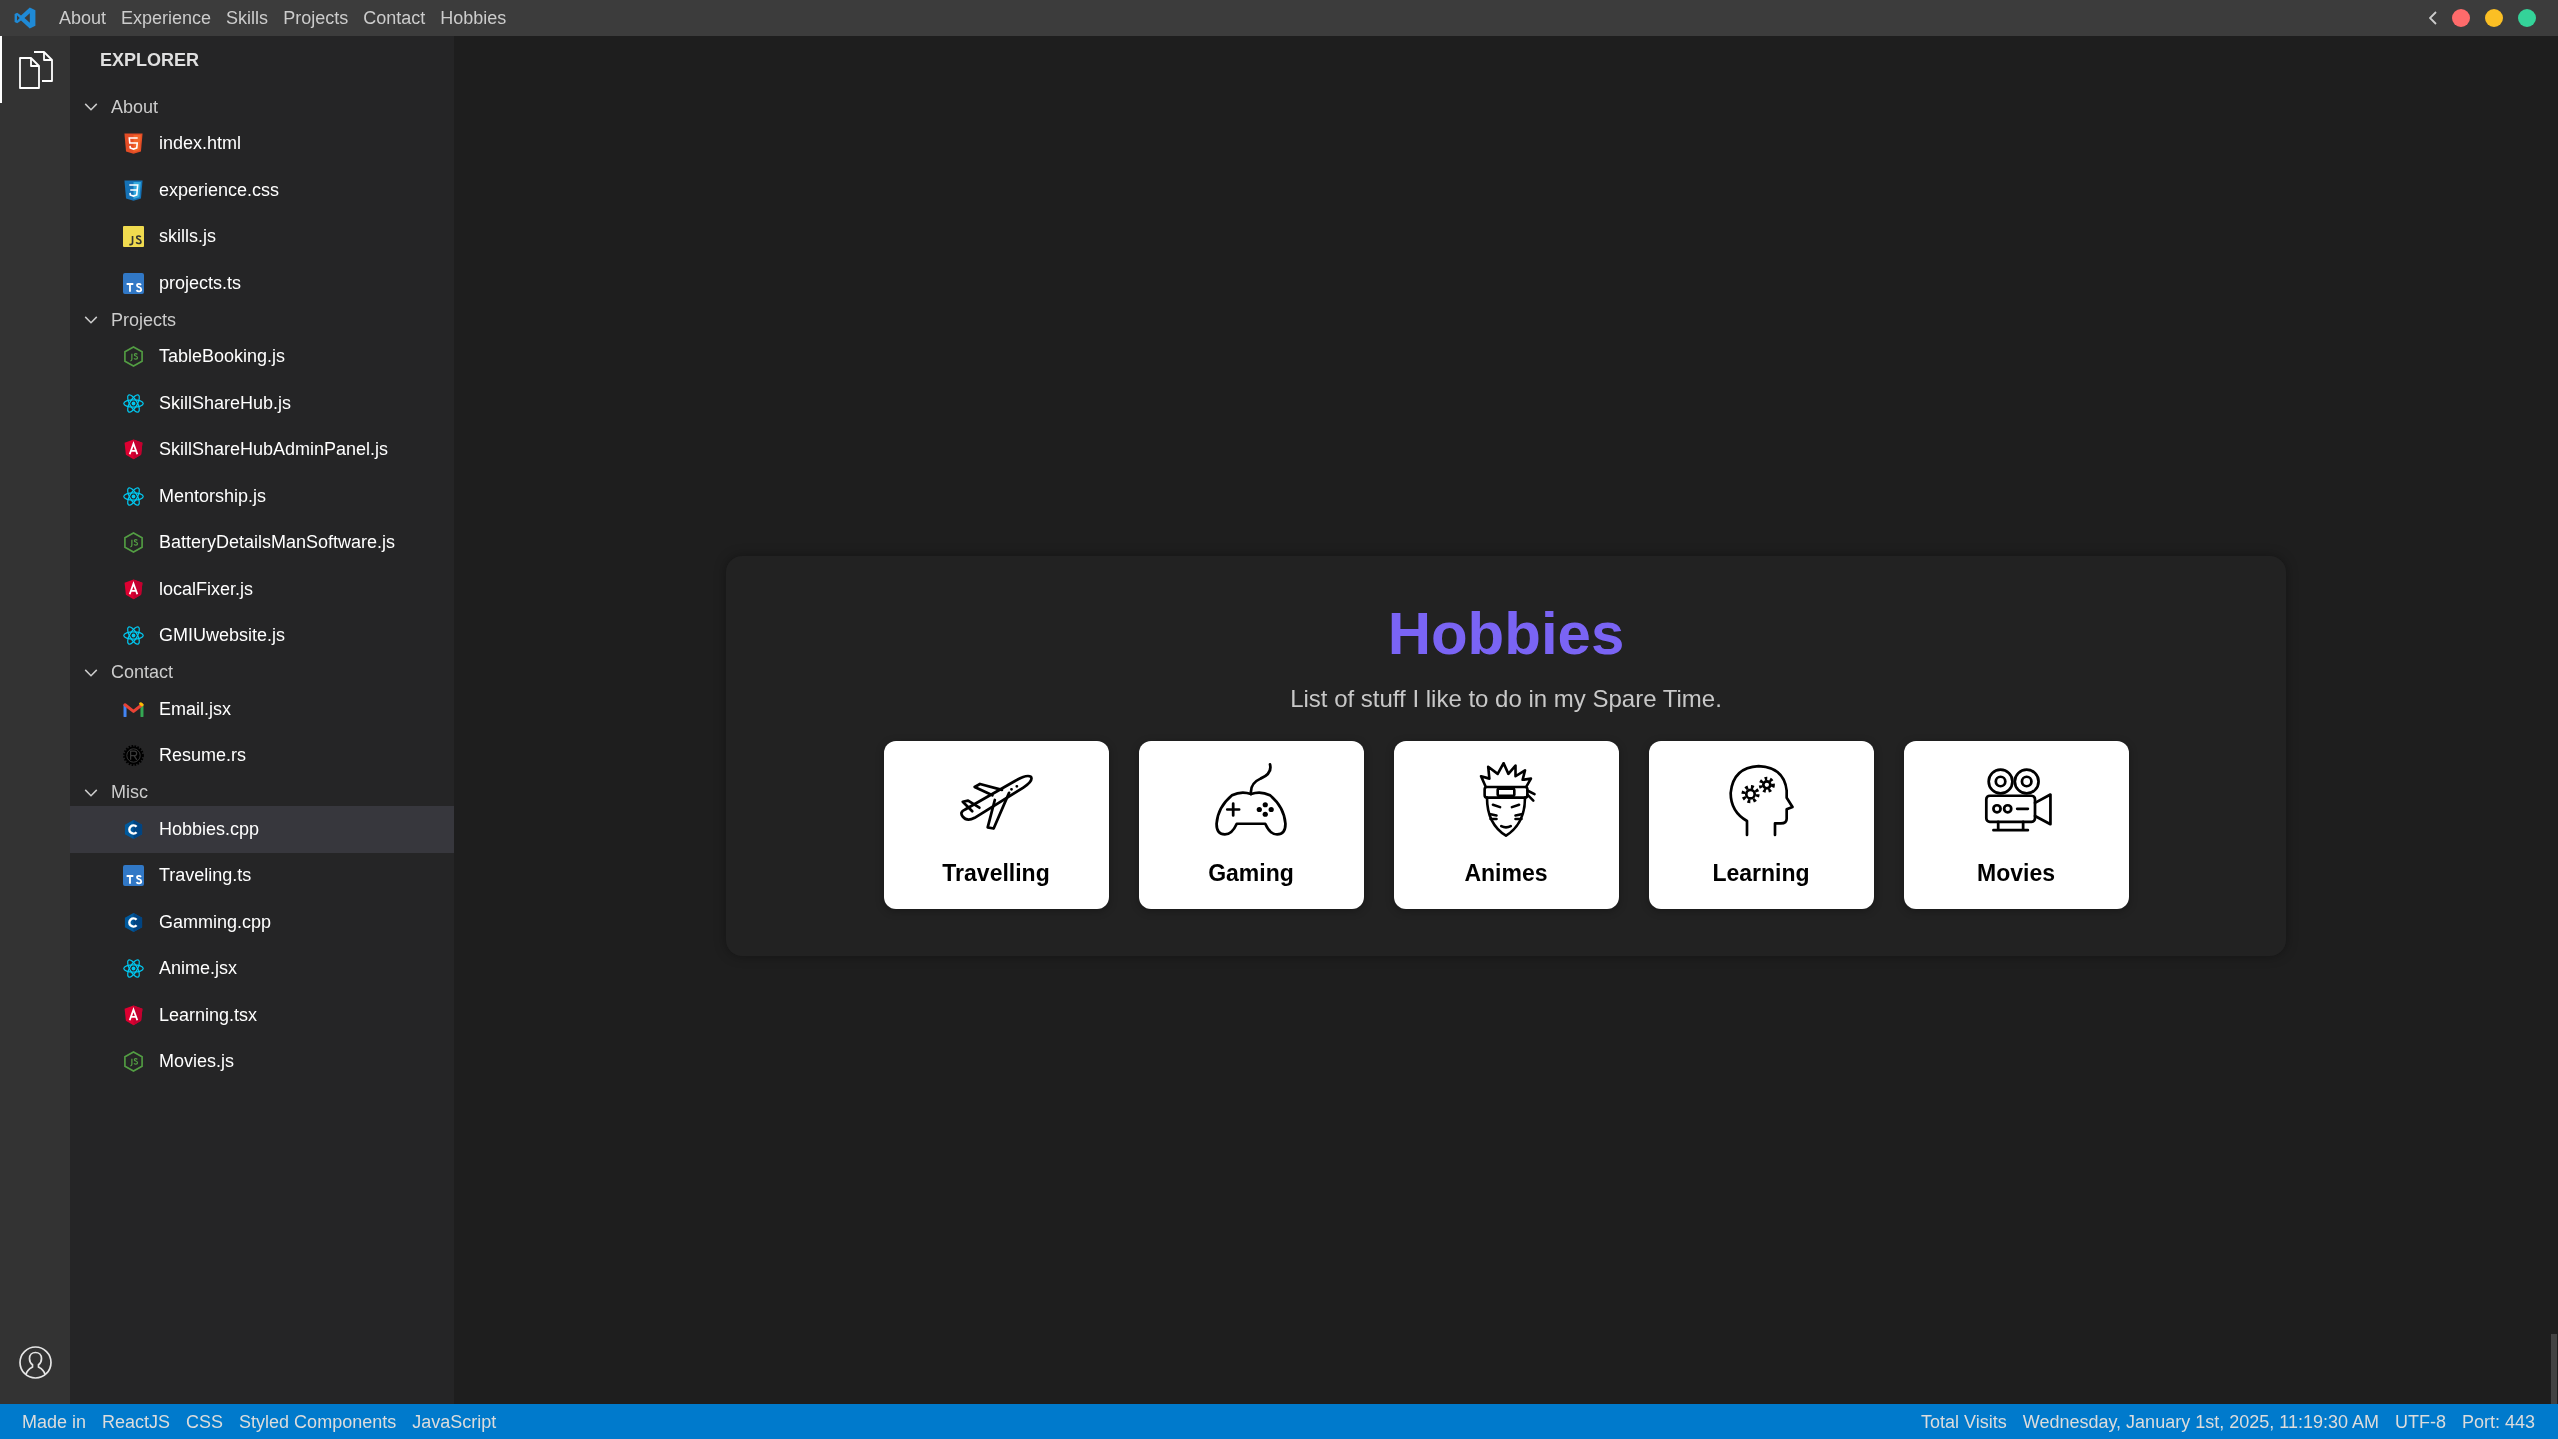 This screenshot has height=1439, width=2558. What do you see at coordinates (1964, 1421) in the screenshot?
I see `status-item: Total Visits` at bounding box center [1964, 1421].